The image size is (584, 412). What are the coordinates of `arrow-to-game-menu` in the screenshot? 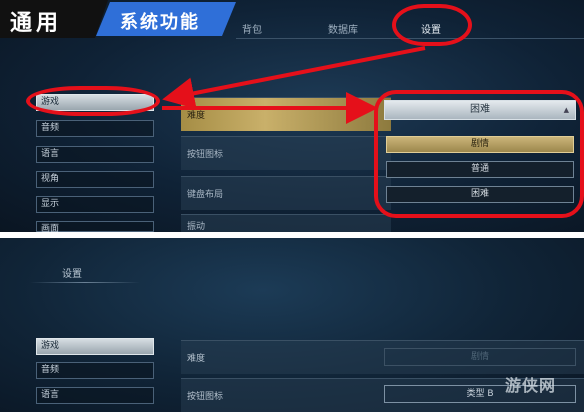 It's located at (294, 78).